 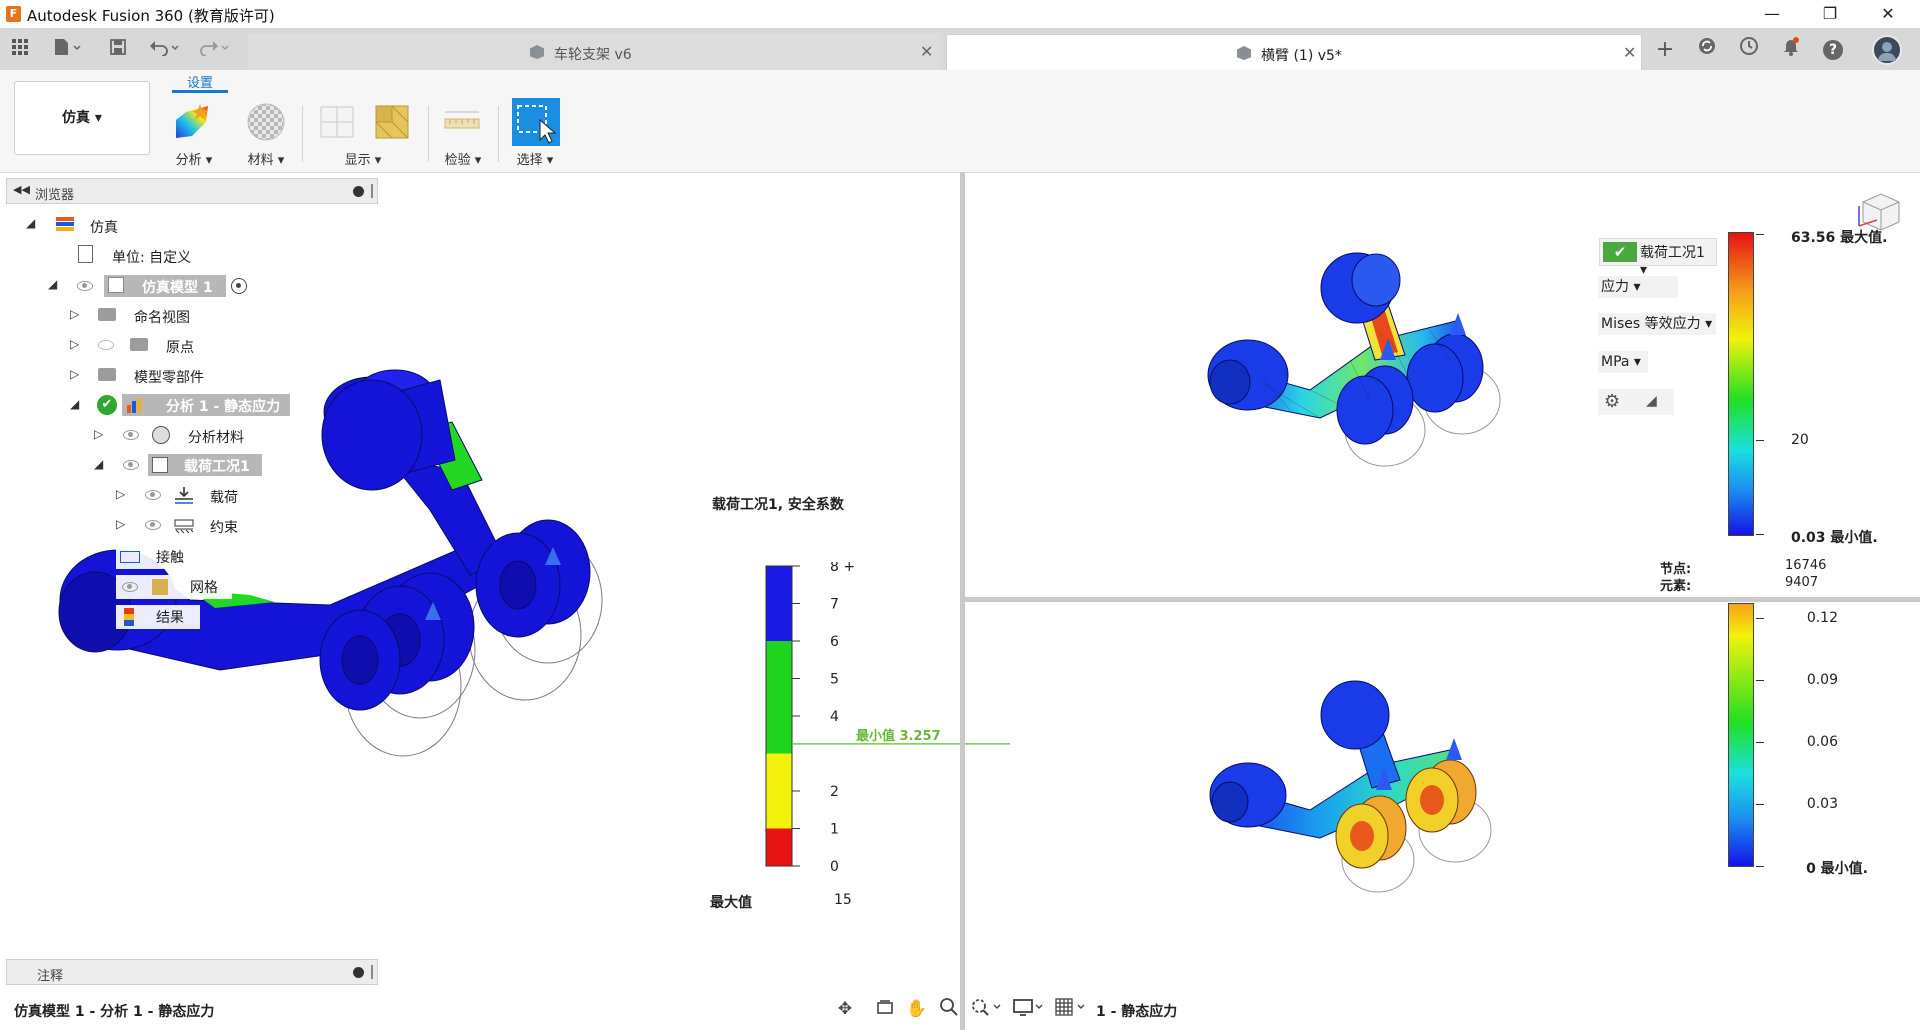 What do you see at coordinates (158, 617) in the screenshot?
I see `tree-item-results-row: 结果` at bounding box center [158, 617].